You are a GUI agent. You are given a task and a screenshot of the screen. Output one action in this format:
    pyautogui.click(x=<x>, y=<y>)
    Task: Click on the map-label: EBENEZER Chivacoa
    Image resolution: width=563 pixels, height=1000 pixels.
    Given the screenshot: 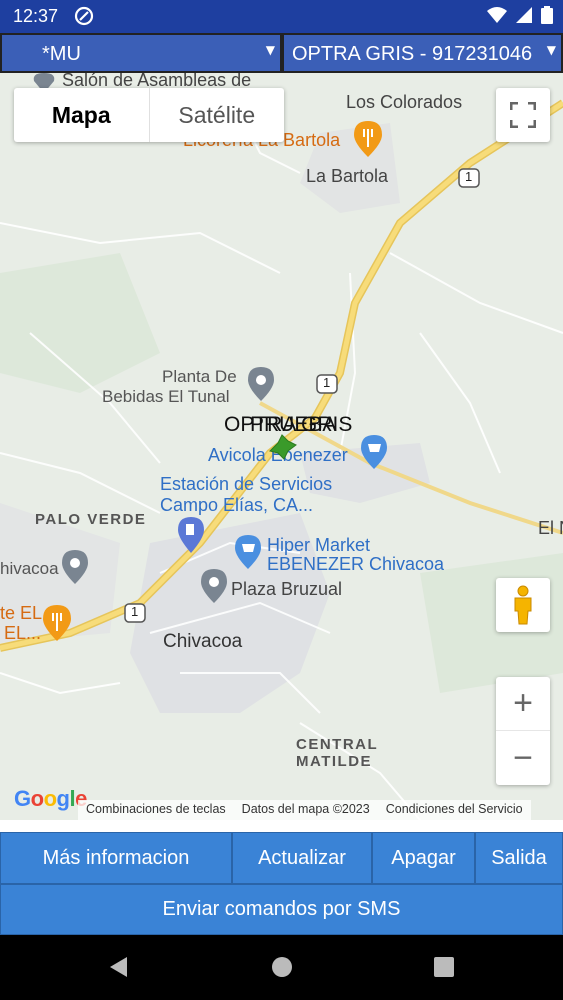 What is the action you would take?
    pyautogui.click(x=356, y=564)
    